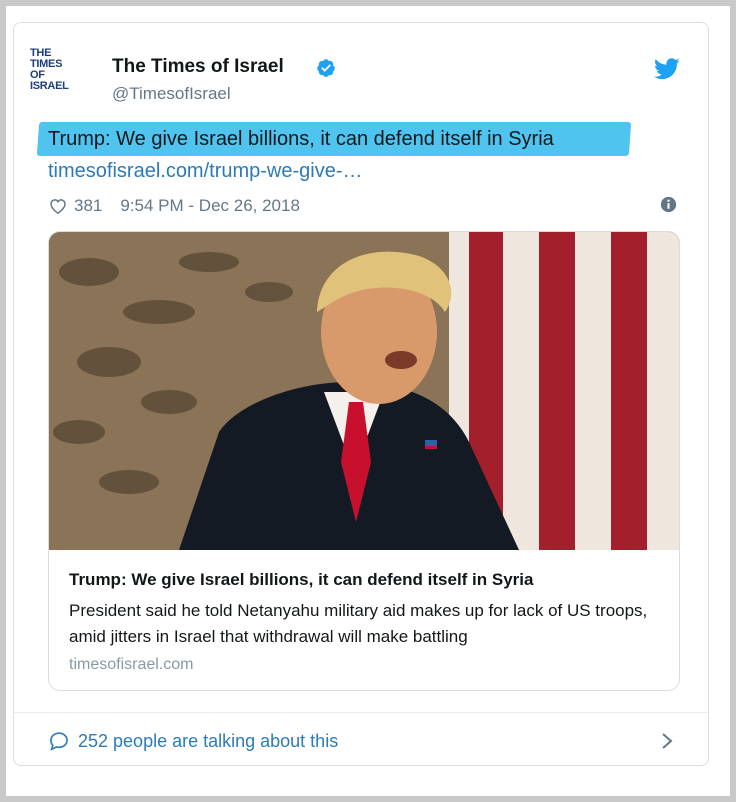 The image size is (736, 802). I want to click on account-handle: @TimesofIsrael, so click(171, 94).